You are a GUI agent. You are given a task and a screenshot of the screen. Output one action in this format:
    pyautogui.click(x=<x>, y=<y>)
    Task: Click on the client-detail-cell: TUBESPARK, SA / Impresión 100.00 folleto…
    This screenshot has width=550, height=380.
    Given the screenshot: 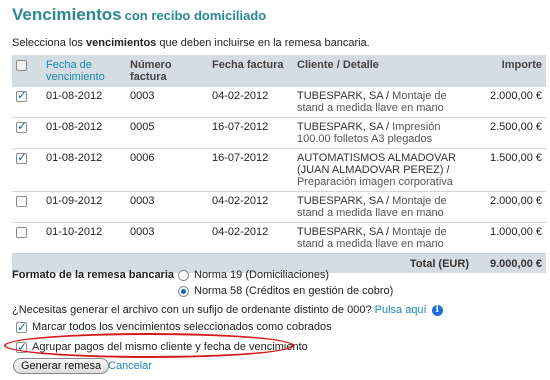 What is the action you would take?
    pyautogui.click(x=383, y=133)
    